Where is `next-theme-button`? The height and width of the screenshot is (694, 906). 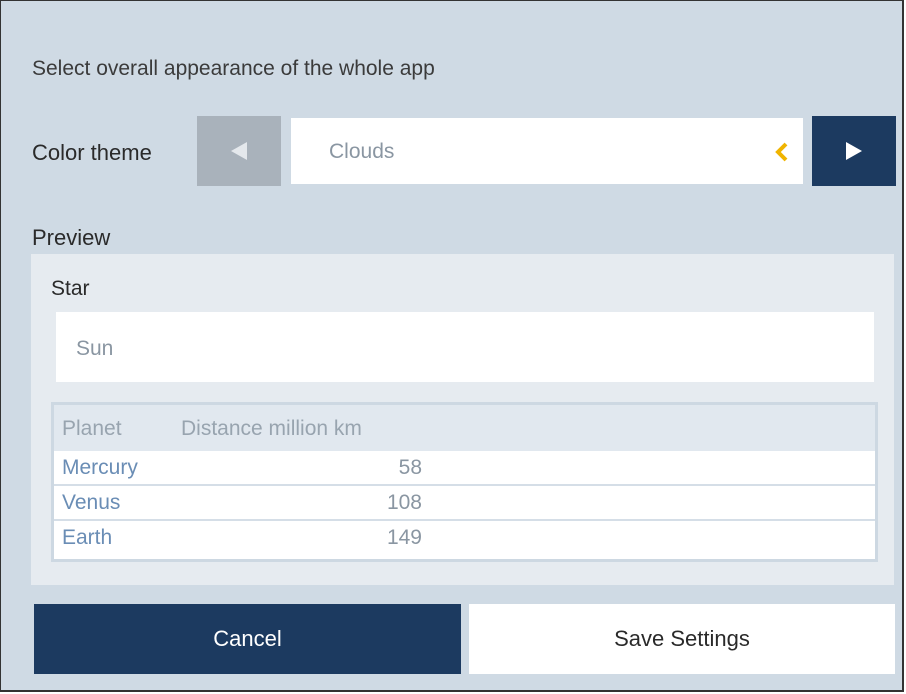 next-theme-button is located at coordinates (854, 151).